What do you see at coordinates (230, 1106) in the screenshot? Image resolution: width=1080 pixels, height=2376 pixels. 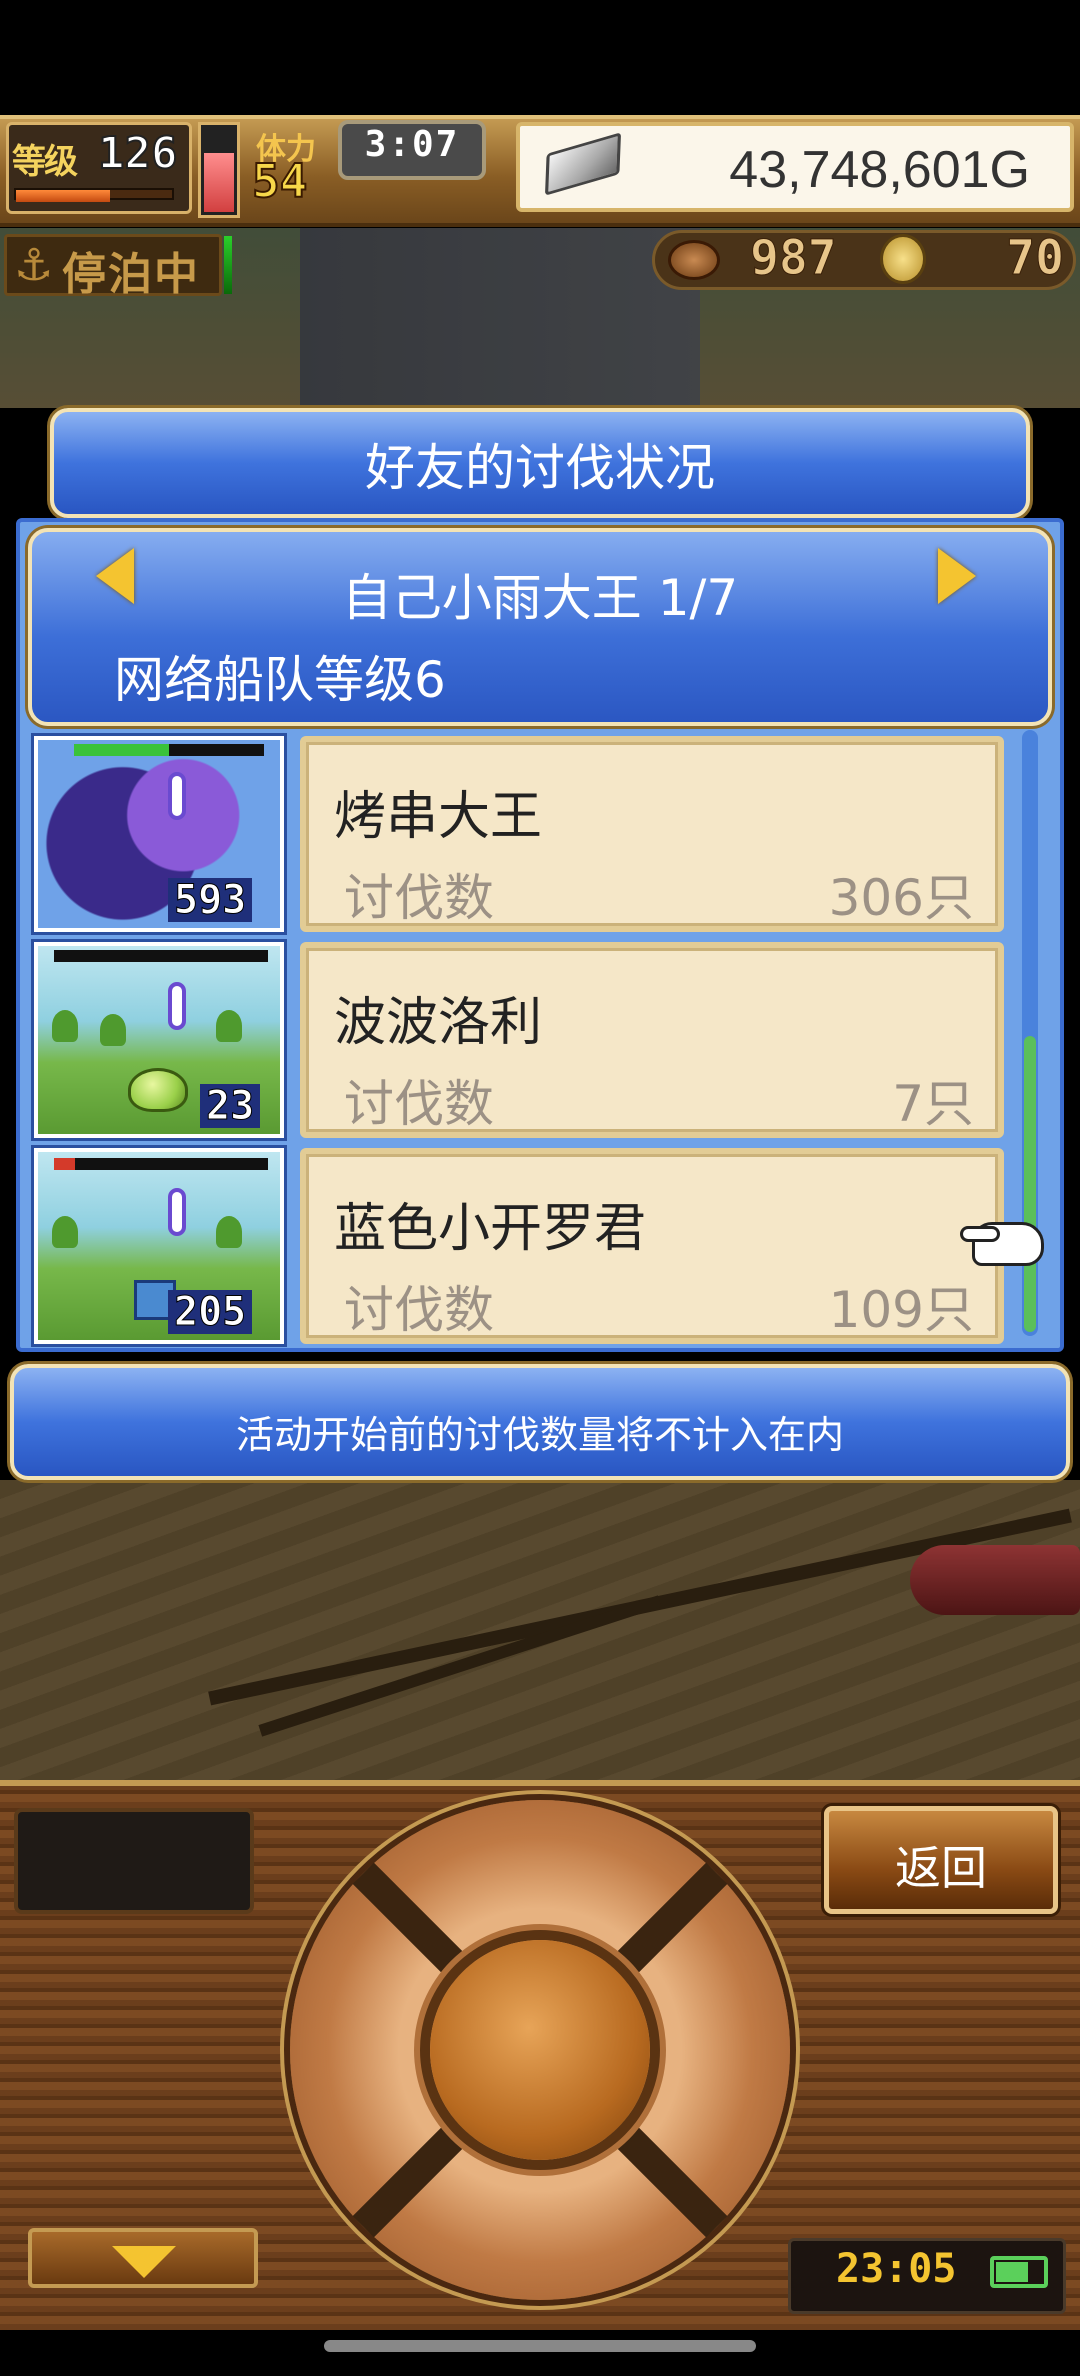 I see `monster-level-badge: 23` at bounding box center [230, 1106].